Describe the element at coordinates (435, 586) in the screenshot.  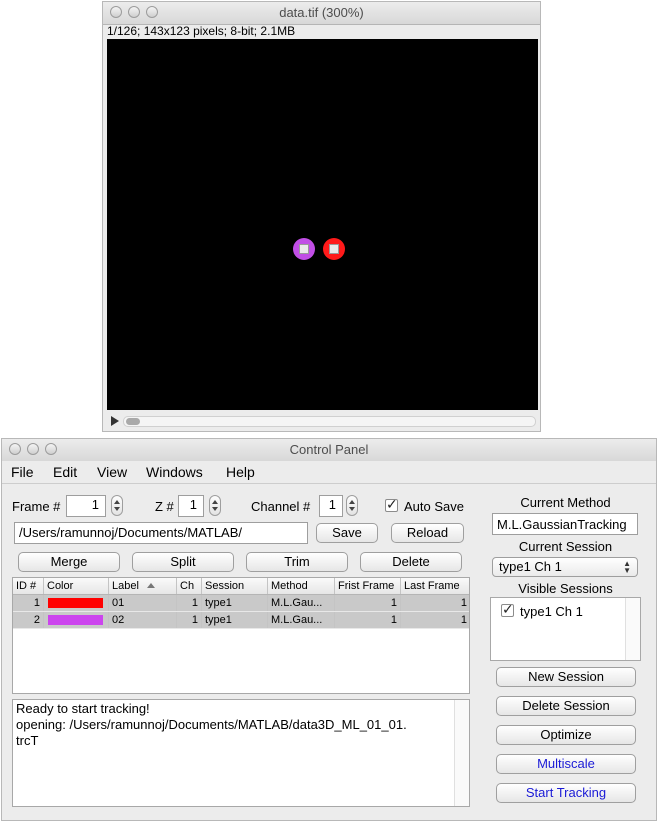
I see `col-last-frame: Last Frame` at that location.